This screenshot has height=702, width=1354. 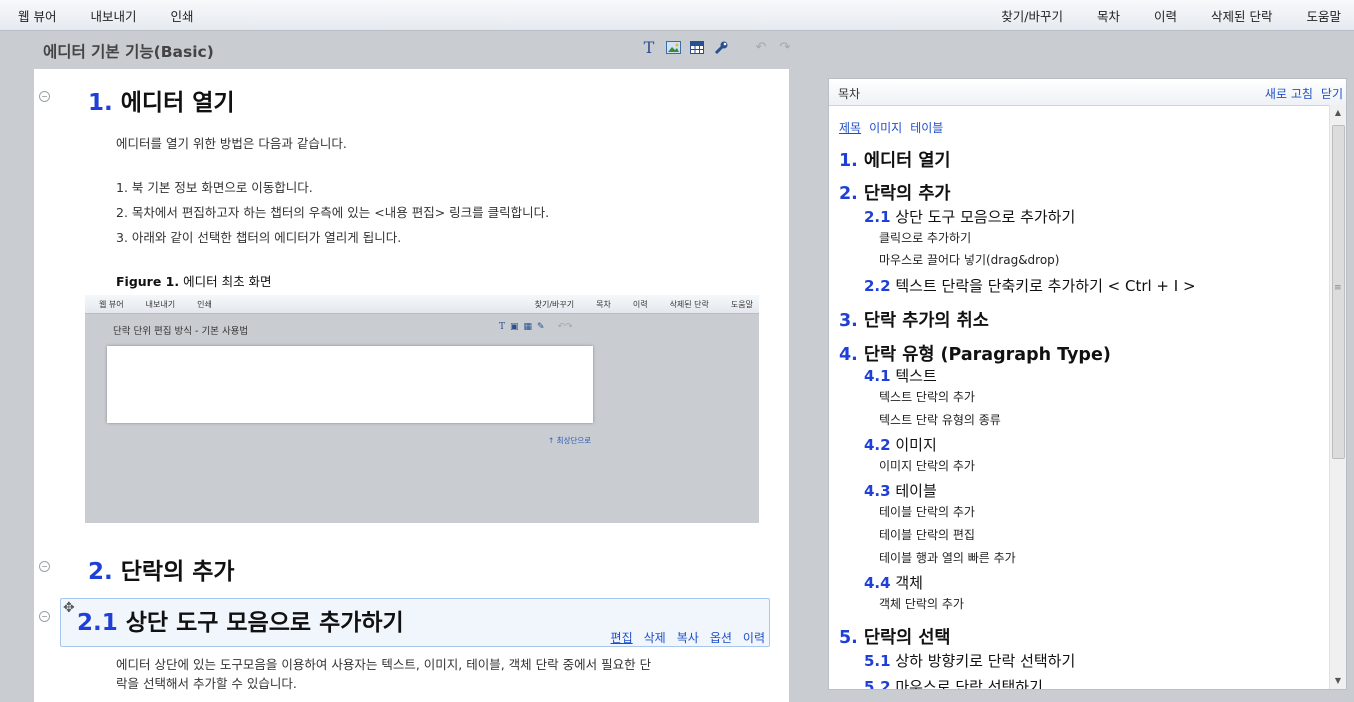 What do you see at coordinates (895, 159) in the screenshot?
I see `toc-item: 1. 에디터 열기` at bounding box center [895, 159].